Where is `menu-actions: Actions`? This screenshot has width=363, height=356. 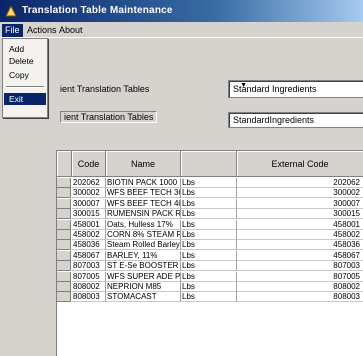
menu-actions: Actions is located at coordinates (42, 30).